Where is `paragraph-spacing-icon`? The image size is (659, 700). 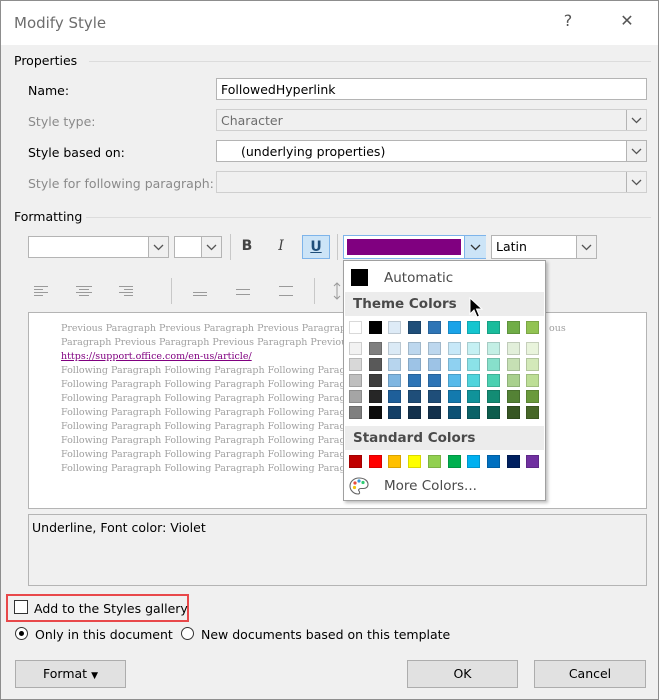
paragraph-spacing-icon is located at coordinates (337, 292).